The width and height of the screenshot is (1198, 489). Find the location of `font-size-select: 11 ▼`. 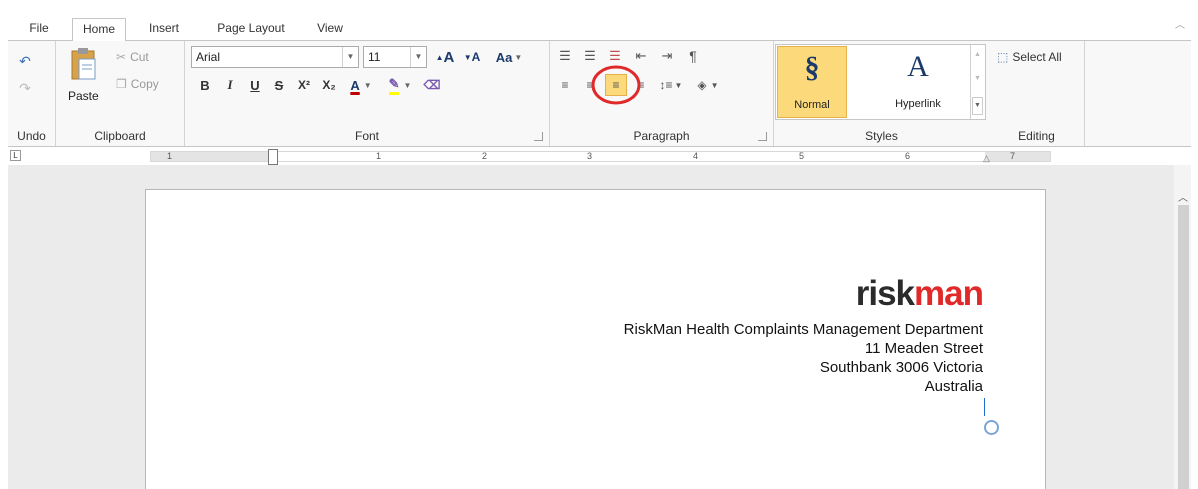

font-size-select: 11 ▼ is located at coordinates (395, 57).